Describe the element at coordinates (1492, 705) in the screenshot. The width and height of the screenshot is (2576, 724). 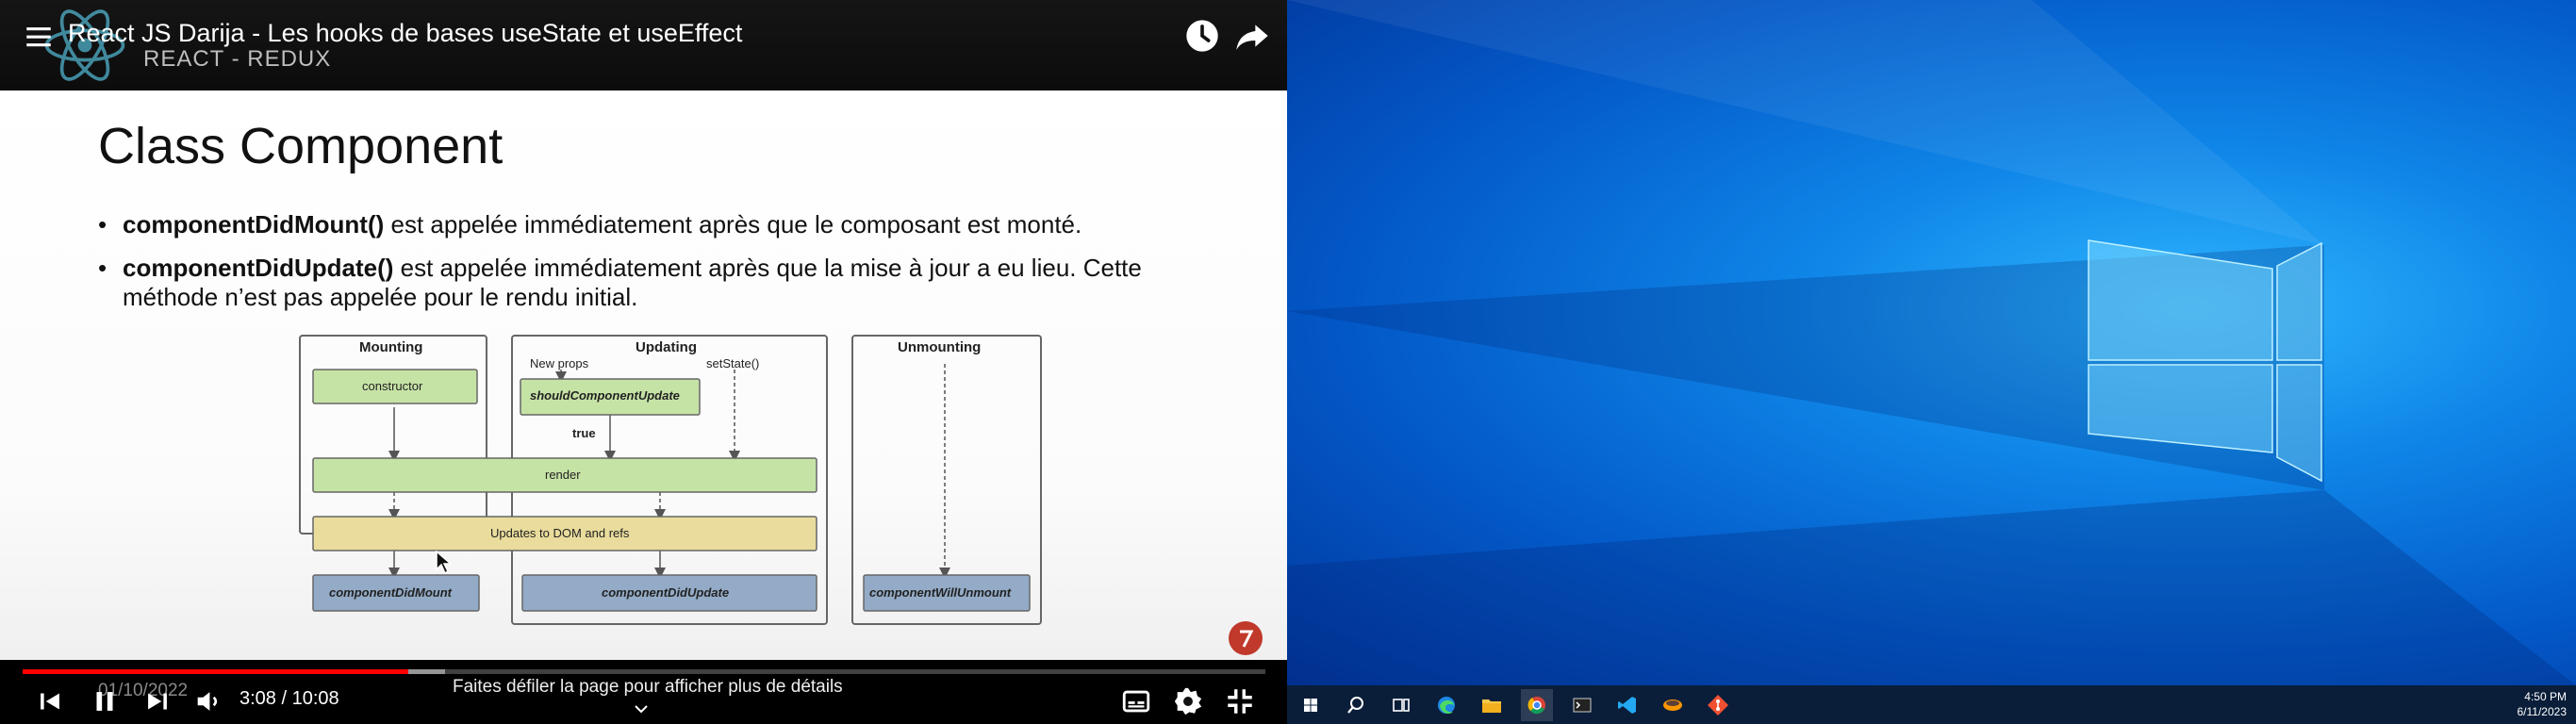
I see `file-explorer-icon` at that location.